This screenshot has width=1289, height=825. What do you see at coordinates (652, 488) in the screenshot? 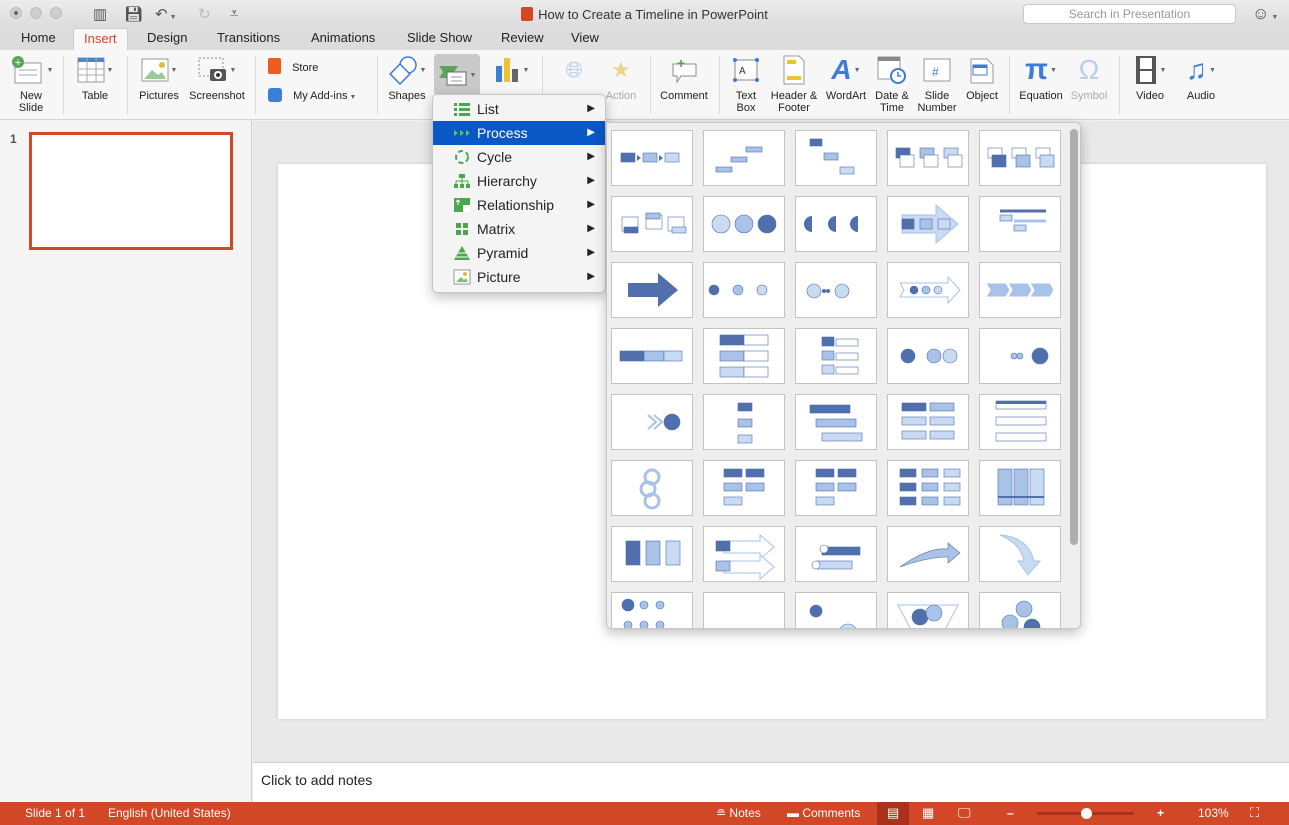
I see `layout-repeating-bending-process` at bounding box center [652, 488].